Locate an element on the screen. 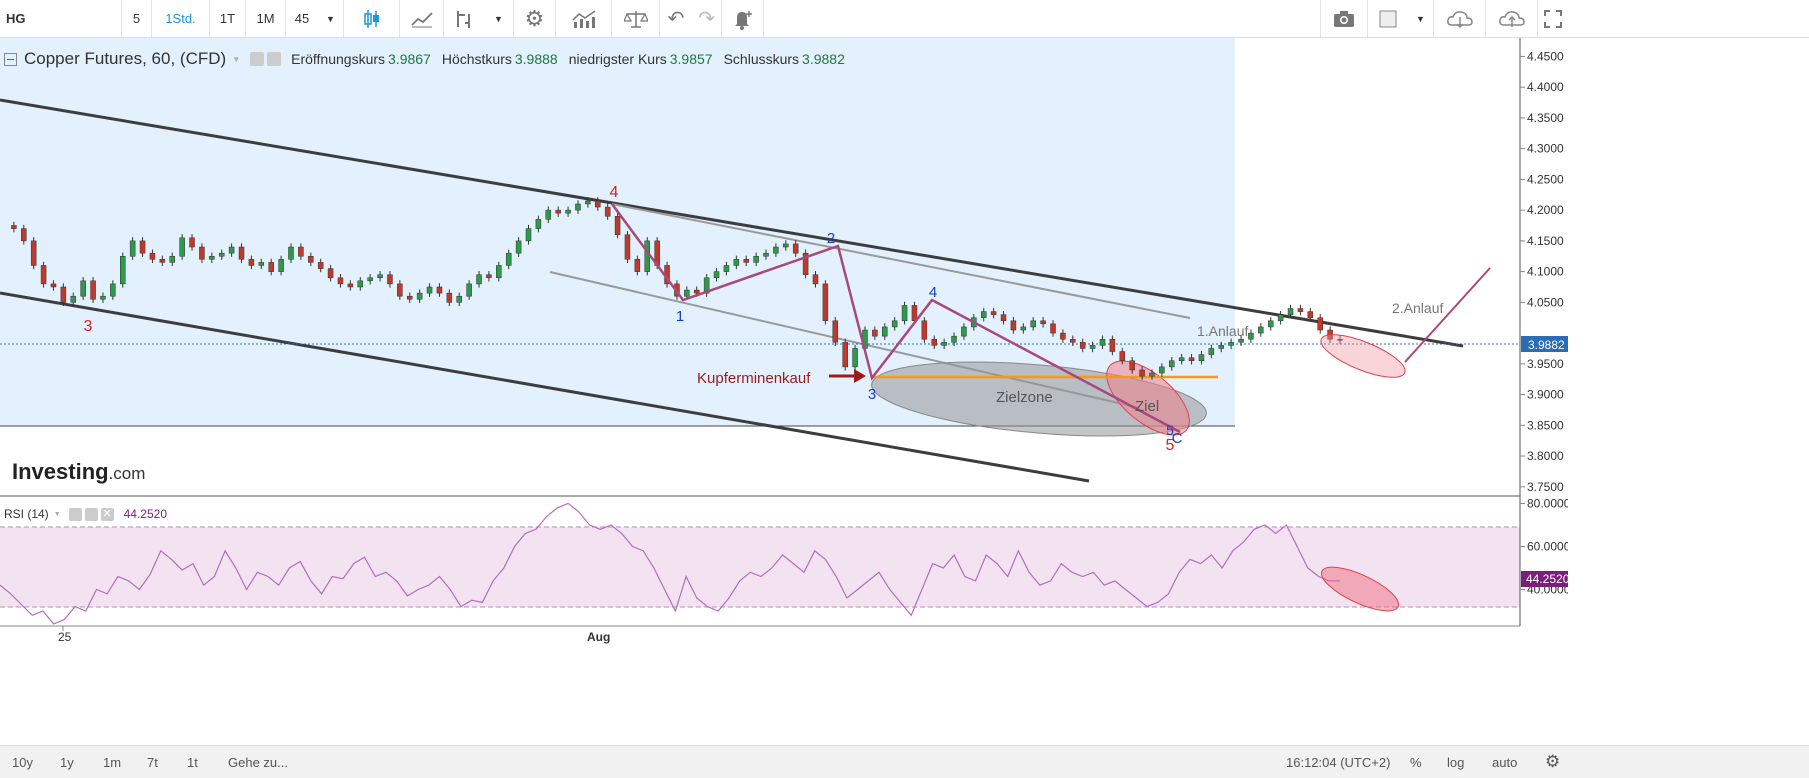 Image resolution: width=1809 pixels, height=778 pixels. cloud-upload-icon is located at coordinates (1511, 18).